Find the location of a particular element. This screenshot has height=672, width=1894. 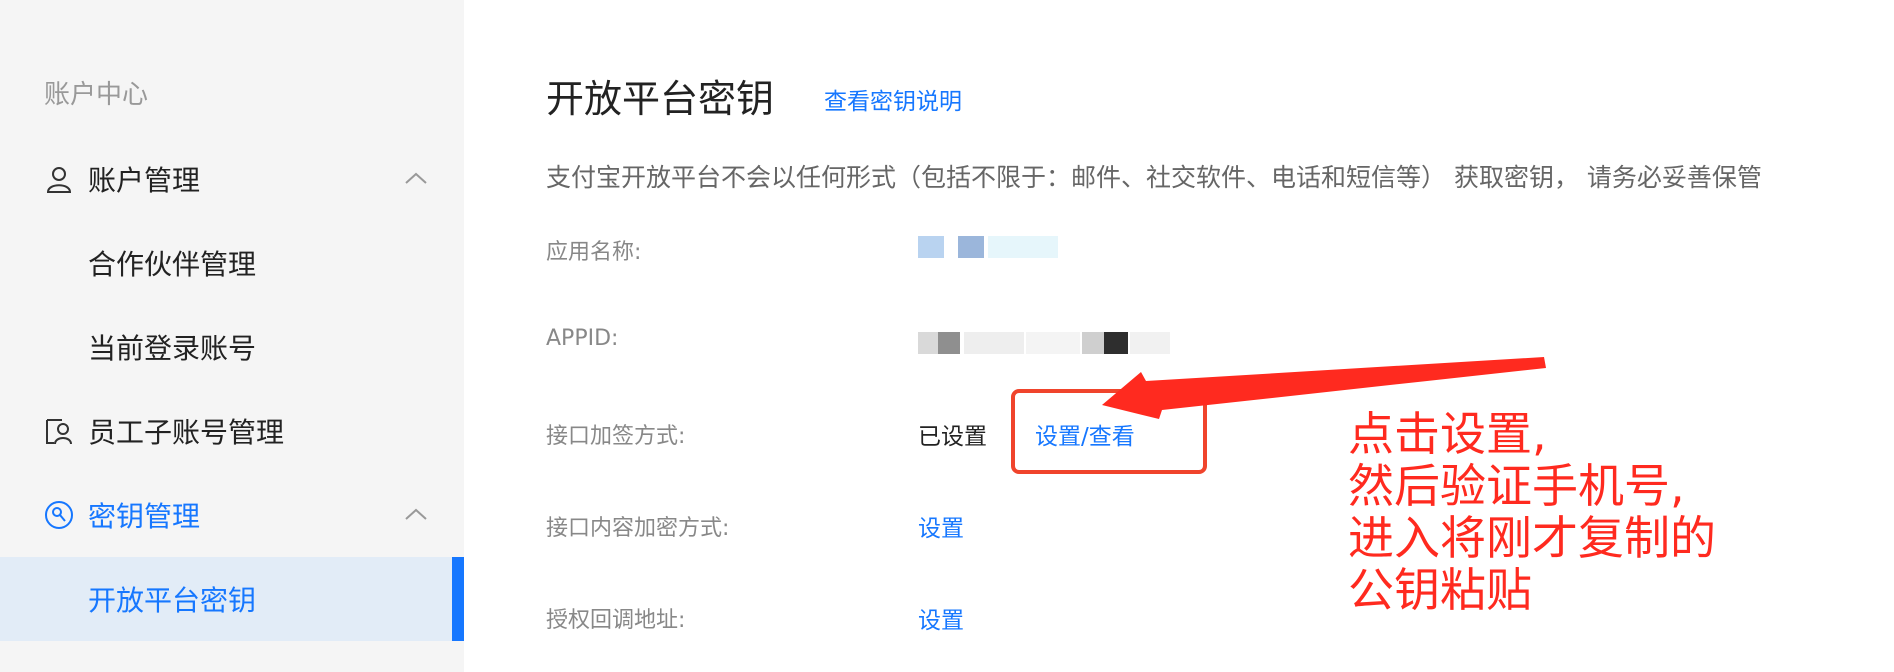

page-title: 开放平台密钥 is located at coordinates (660, 99).